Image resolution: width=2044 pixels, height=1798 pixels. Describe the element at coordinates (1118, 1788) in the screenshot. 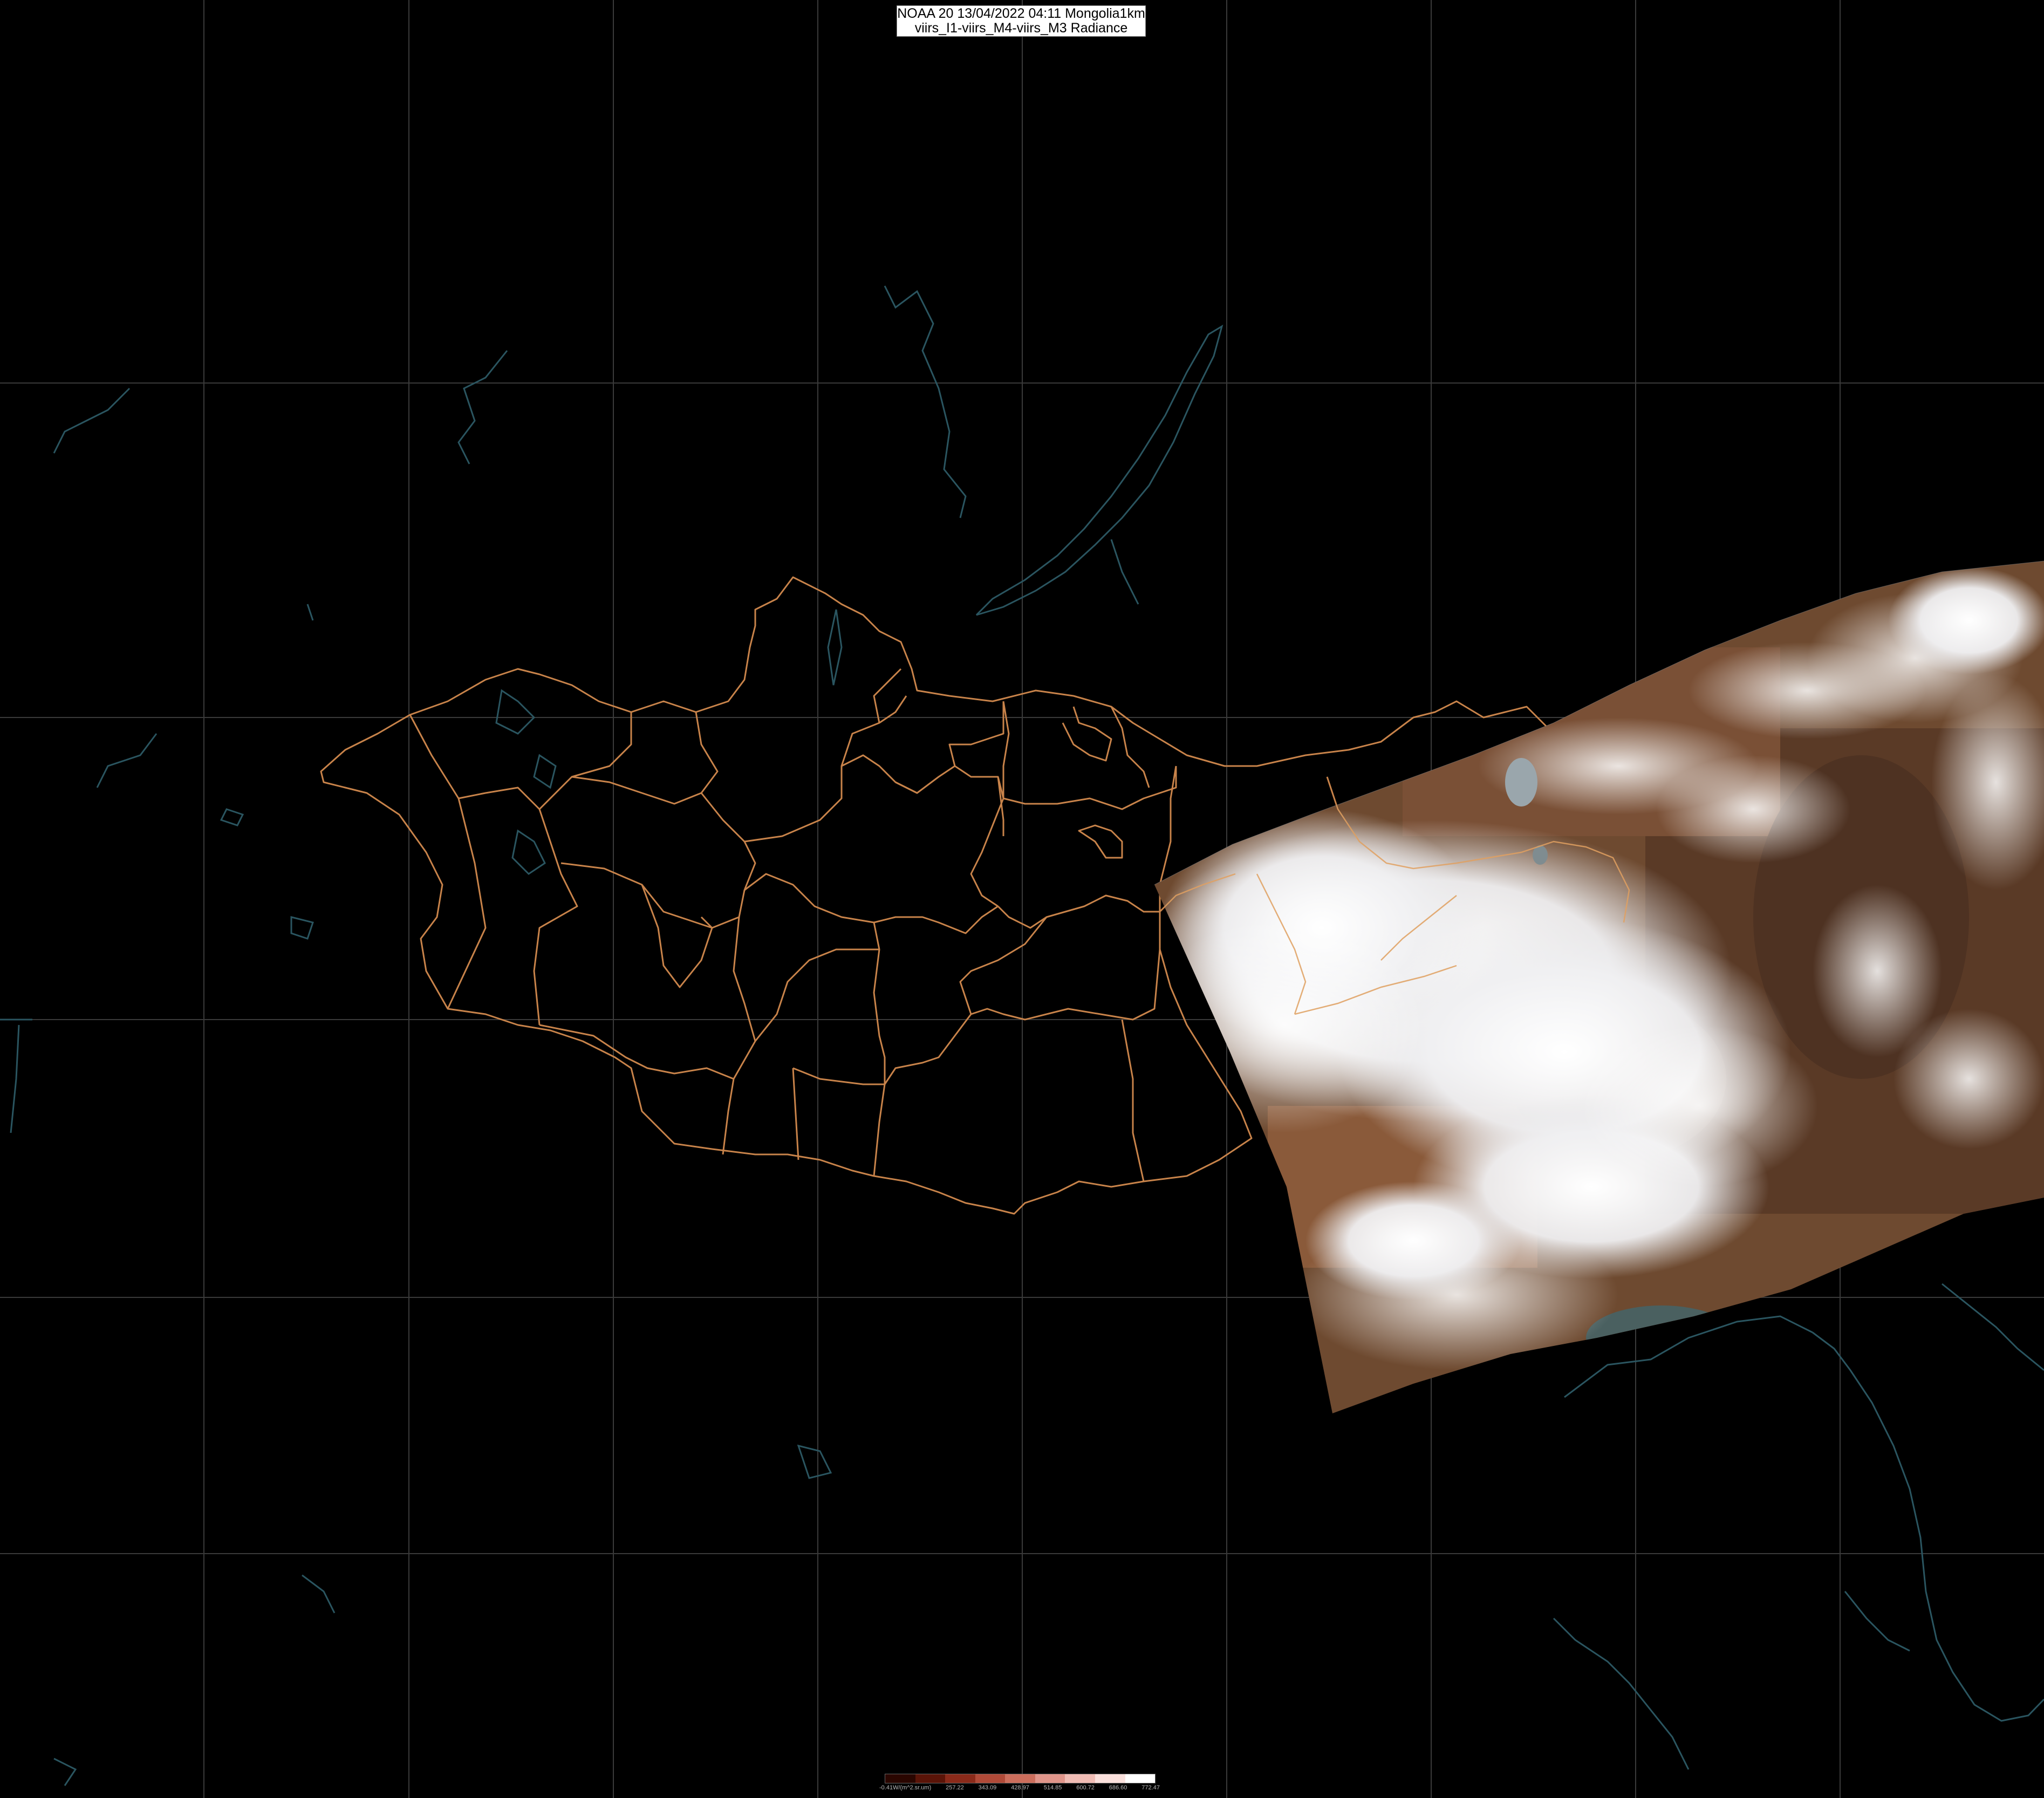

I see `colorbar-tick-label: 686.60` at that location.